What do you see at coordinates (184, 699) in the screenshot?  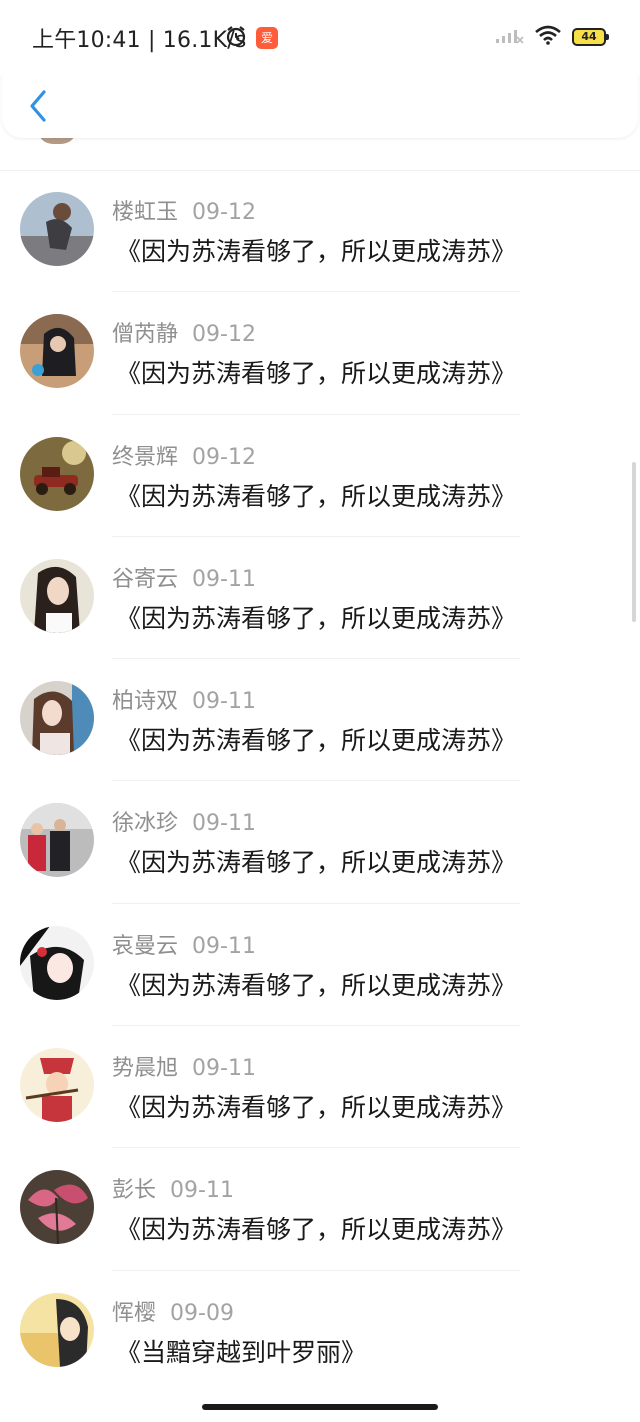 I see `comment-meta: 柏诗双 09-11` at bounding box center [184, 699].